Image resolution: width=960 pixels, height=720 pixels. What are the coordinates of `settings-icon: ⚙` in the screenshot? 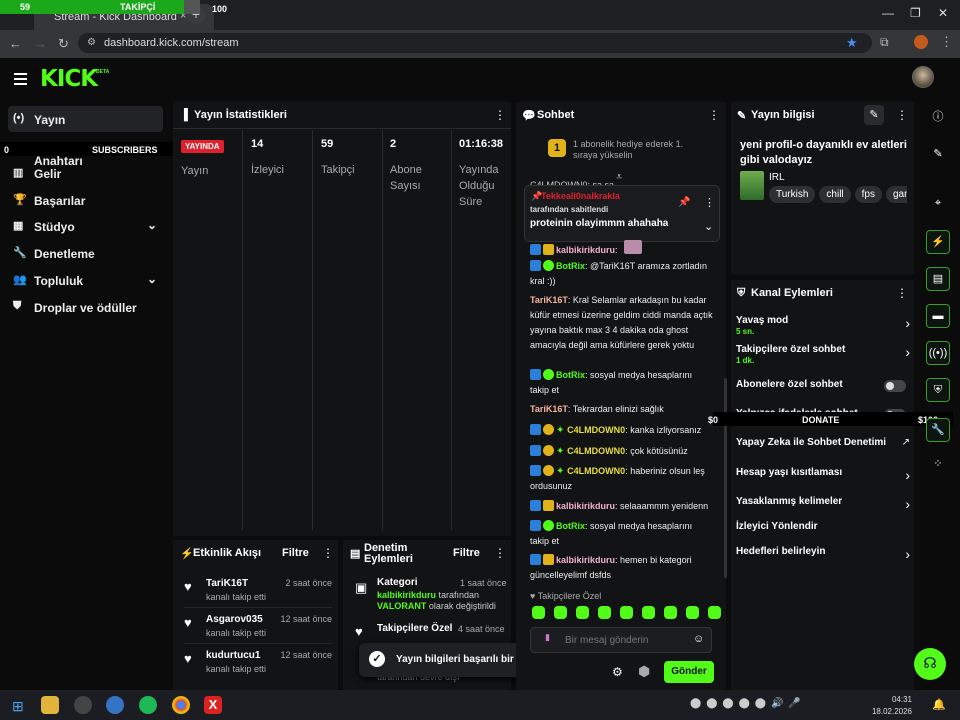 It's located at (617, 672).